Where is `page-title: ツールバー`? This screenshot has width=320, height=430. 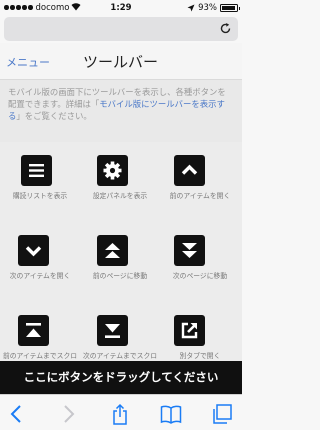
page-title: ツールバー is located at coordinates (121, 62).